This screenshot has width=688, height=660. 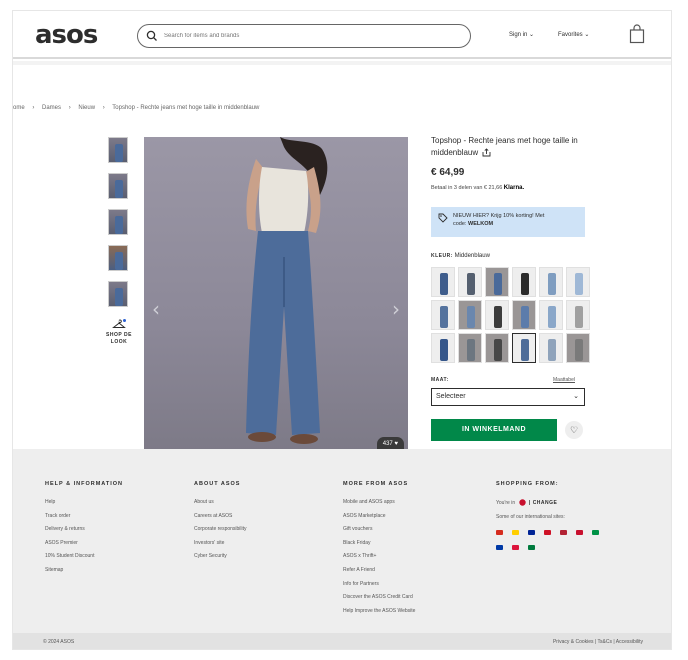 What do you see at coordinates (413, 598) in the screenshot?
I see `footer-link: Discover the ASOS Credit Card` at bounding box center [413, 598].